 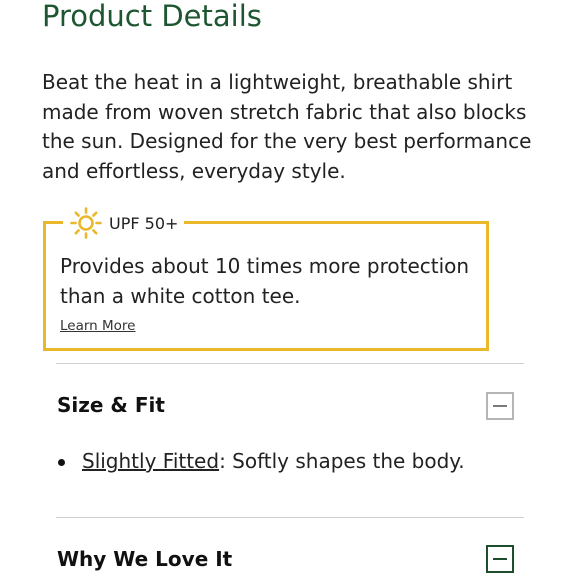 What do you see at coordinates (86, 223) in the screenshot?
I see `sun-icon` at bounding box center [86, 223].